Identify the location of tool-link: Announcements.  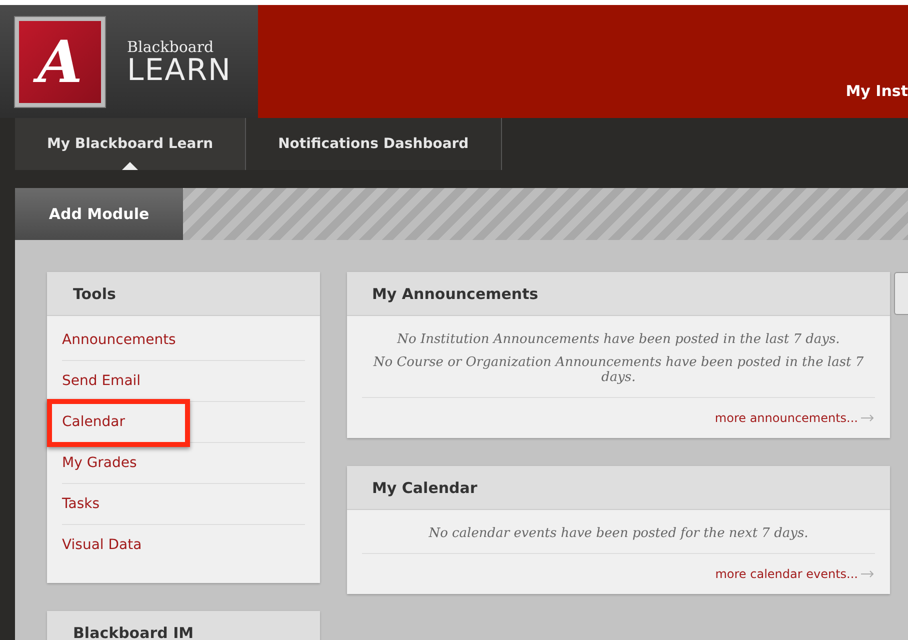
(183, 340).